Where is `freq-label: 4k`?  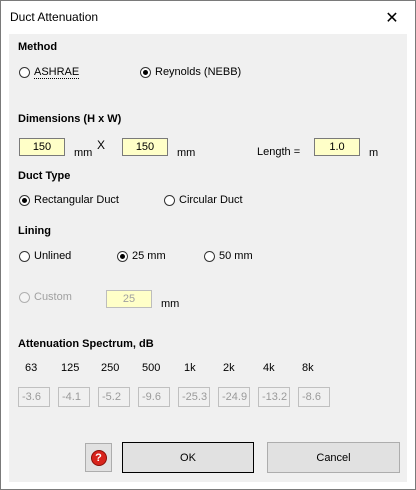
freq-label: 4k is located at coordinates (269, 368).